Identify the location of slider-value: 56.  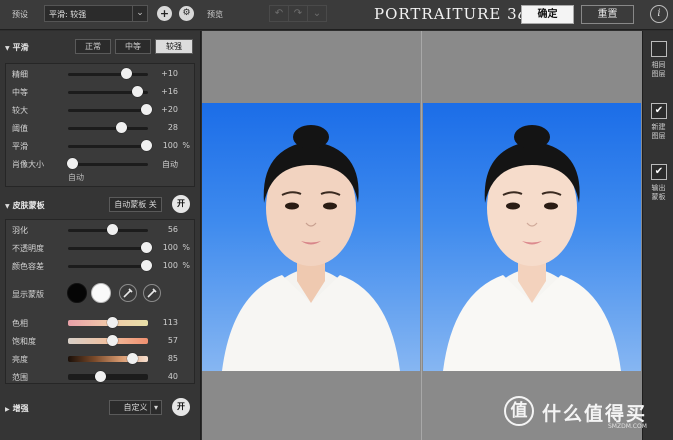
(172, 229).